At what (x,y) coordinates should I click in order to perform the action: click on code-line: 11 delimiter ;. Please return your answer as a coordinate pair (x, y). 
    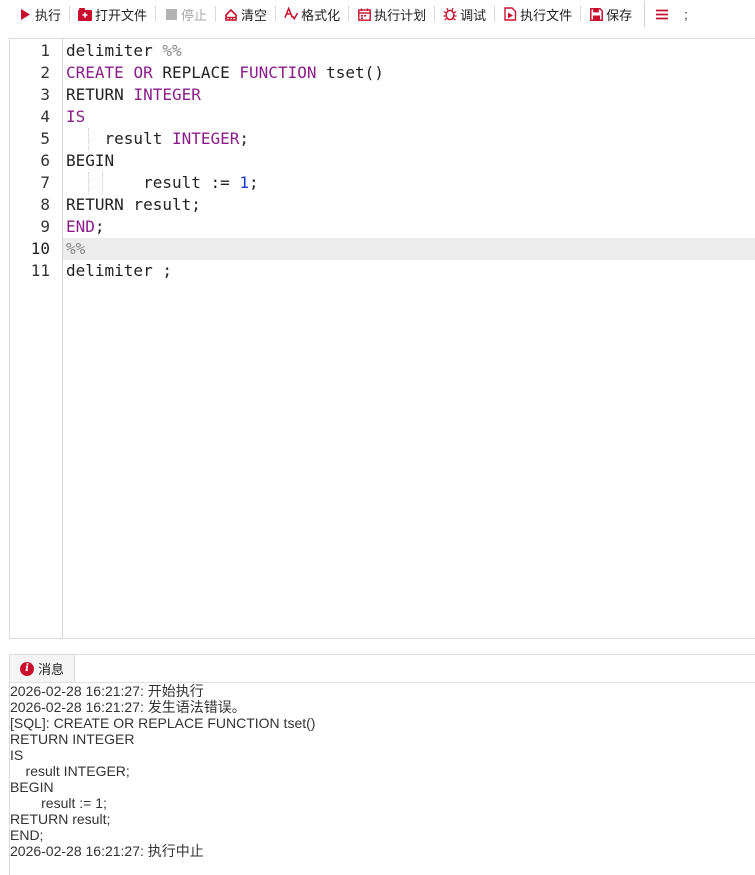
    Looking at the image, I should click on (382, 271).